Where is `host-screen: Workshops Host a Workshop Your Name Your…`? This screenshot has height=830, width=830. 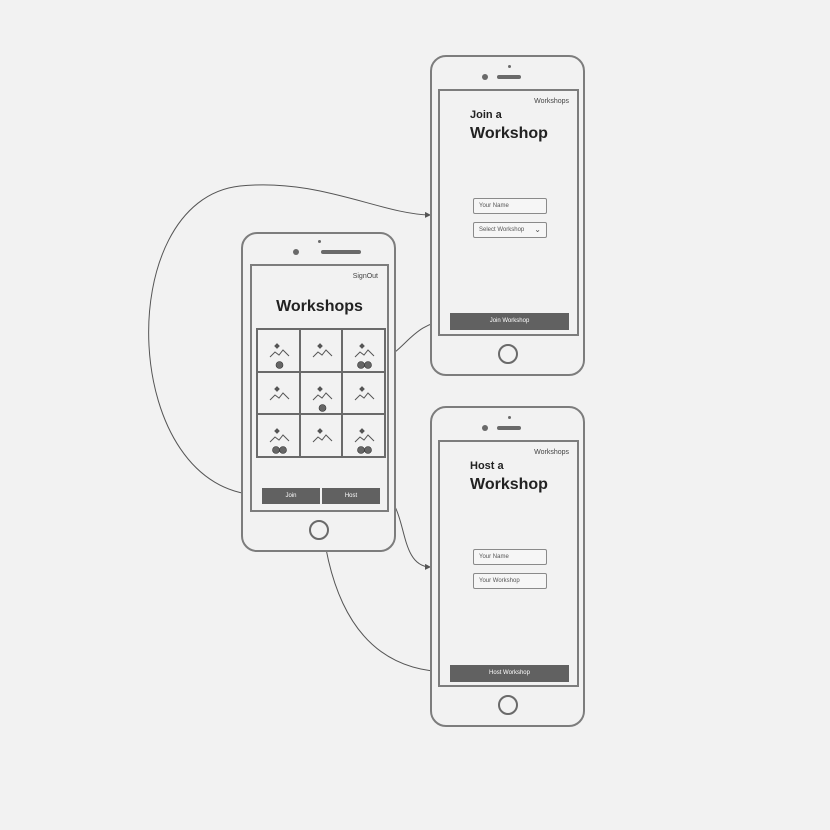 host-screen: Workshops Host a Workshop Your Name Your… is located at coordinates (508, 563).